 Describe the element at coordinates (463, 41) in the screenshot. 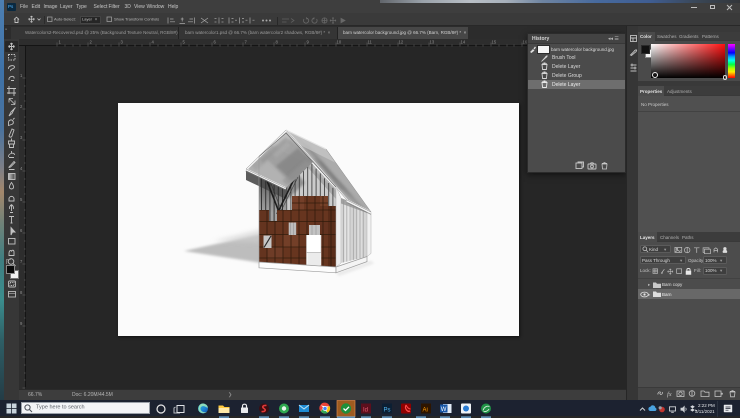

I see `svg-text: 14` at that location.